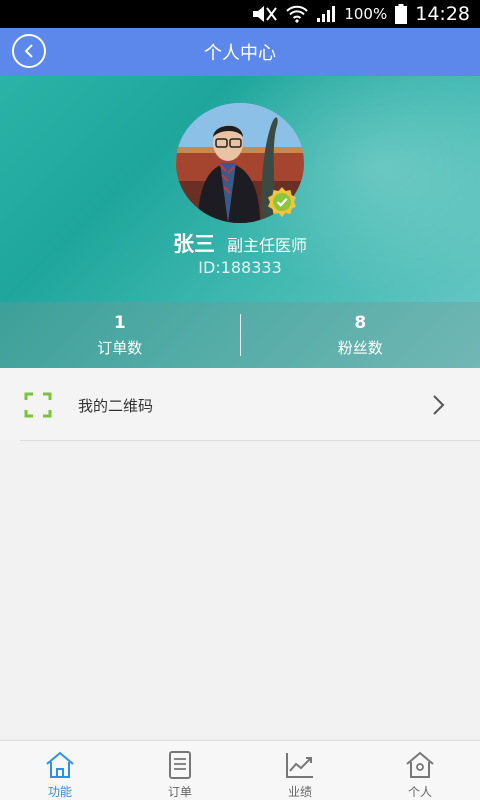 The image size is (480, 800). What do you see at coordinates (297, 14) in the screenshot?
I see `wifi-icon` at bounding box center [297, 14].